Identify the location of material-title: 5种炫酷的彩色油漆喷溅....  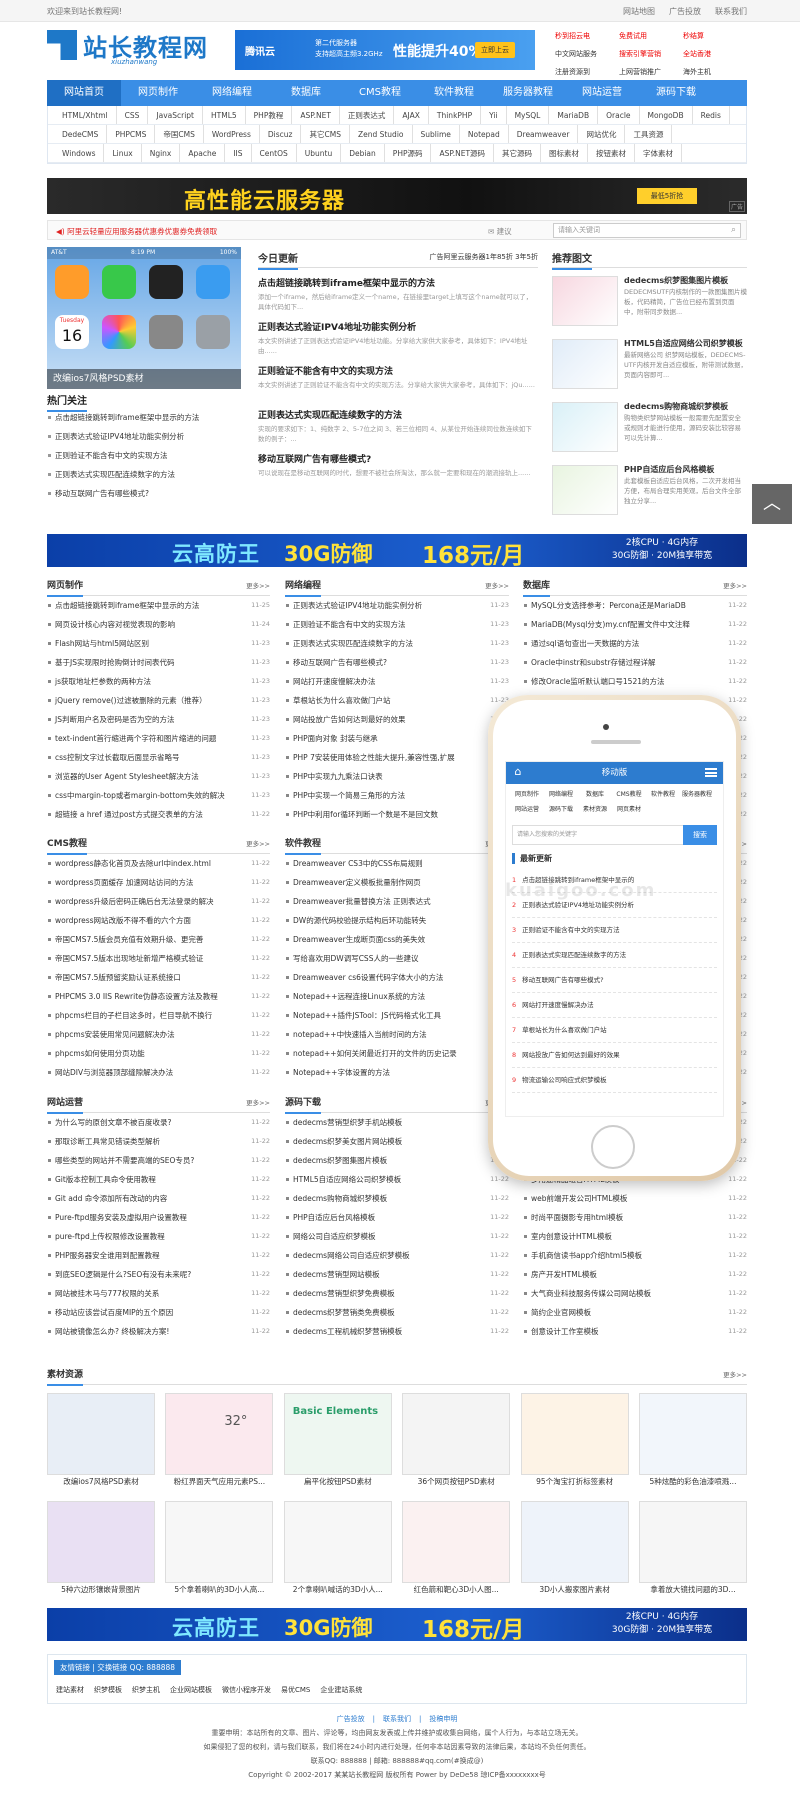
(693, 1482).